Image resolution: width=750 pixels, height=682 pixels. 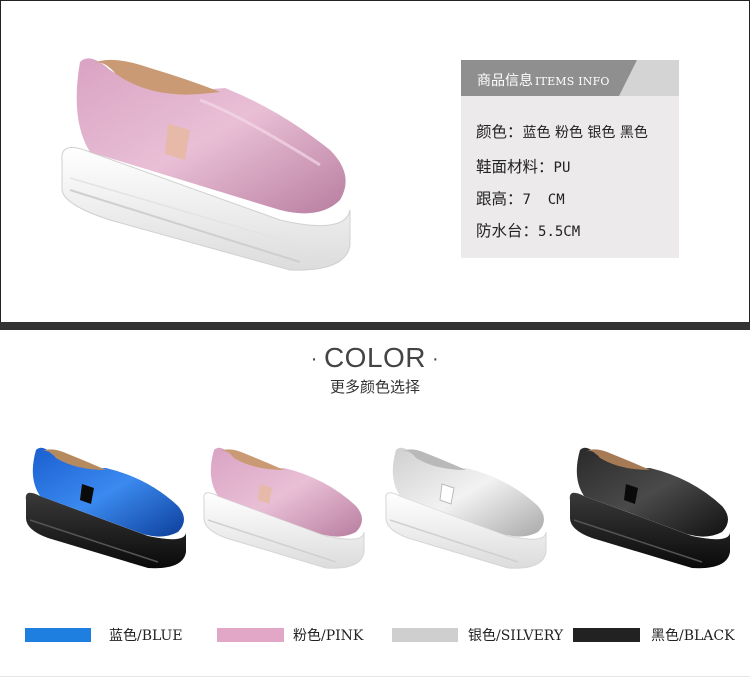 What do you see at coordinates (281, 510) in the screenshot?
I see `pink-shoe-image` at bounding box center [281, 510].